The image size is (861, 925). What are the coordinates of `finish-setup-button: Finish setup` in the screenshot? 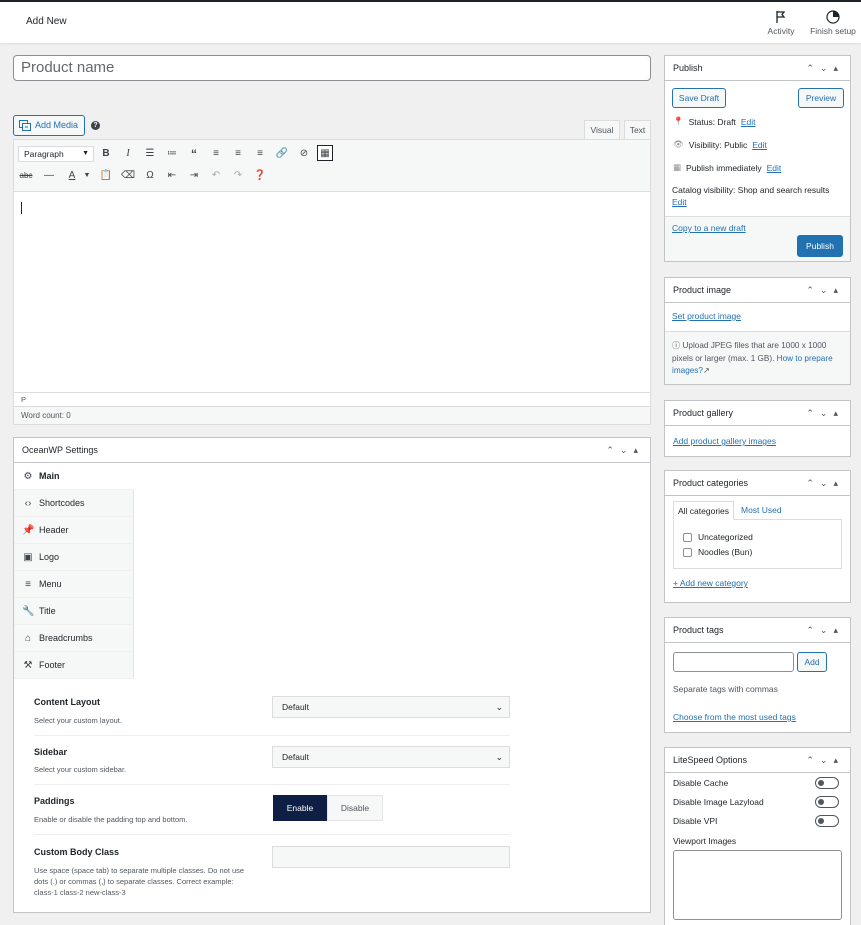 It's located at (833, 23).